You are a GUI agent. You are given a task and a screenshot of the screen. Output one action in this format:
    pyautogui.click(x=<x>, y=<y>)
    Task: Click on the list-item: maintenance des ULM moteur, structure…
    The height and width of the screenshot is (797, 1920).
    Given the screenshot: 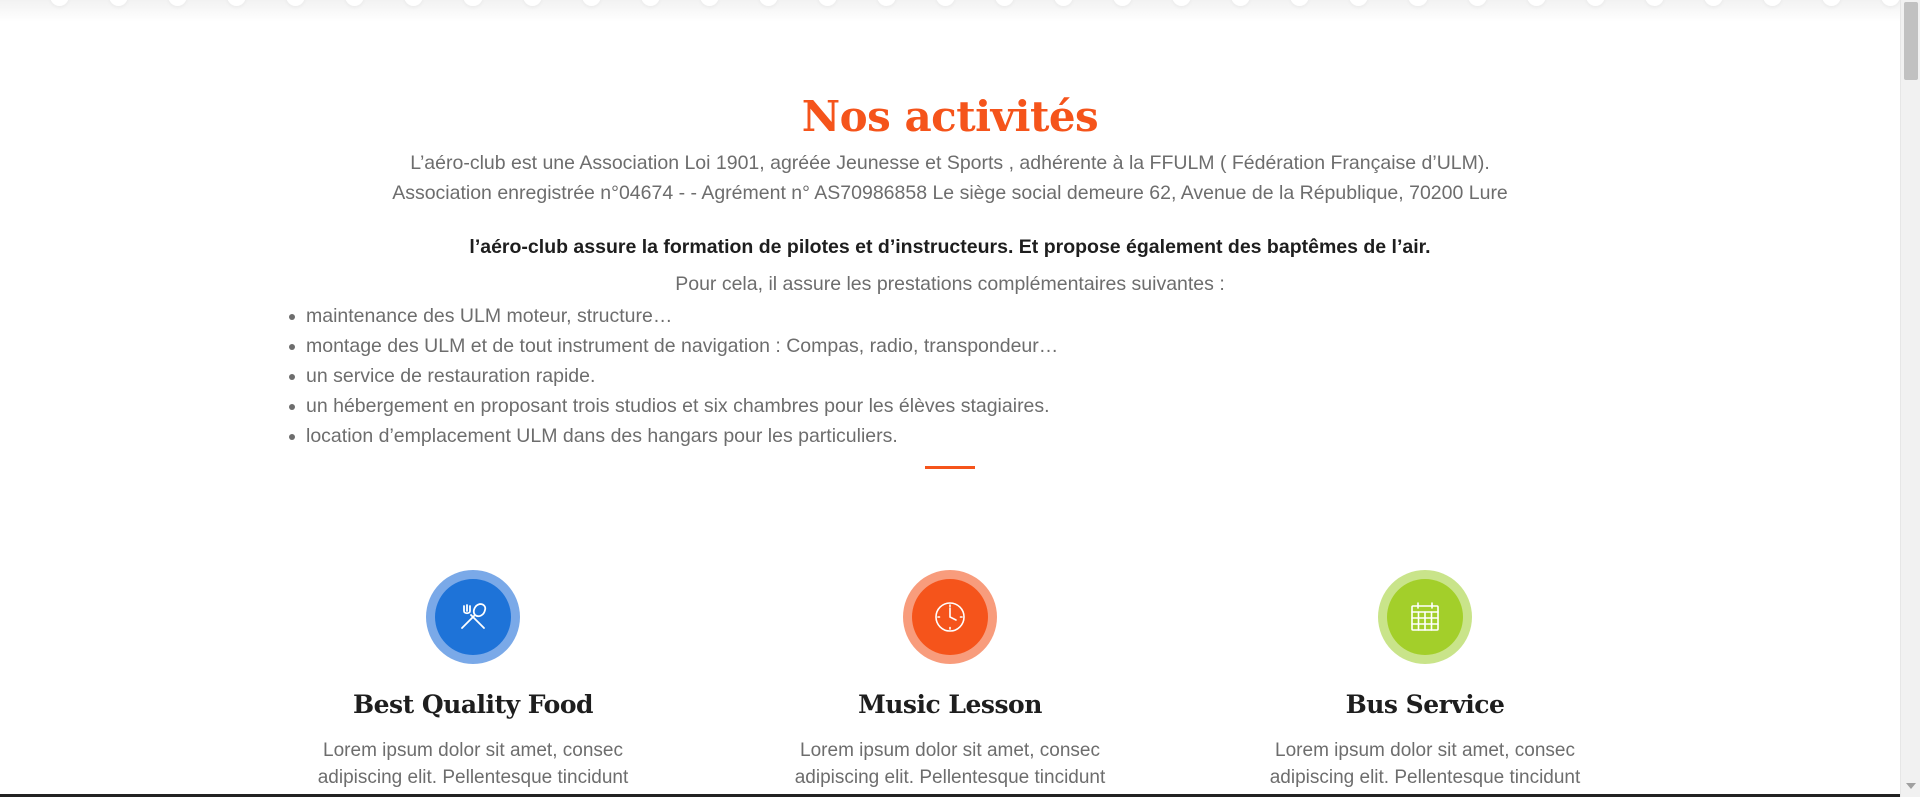 What is the action you would take?
    pyautogui.click(x=673, y=316)
    